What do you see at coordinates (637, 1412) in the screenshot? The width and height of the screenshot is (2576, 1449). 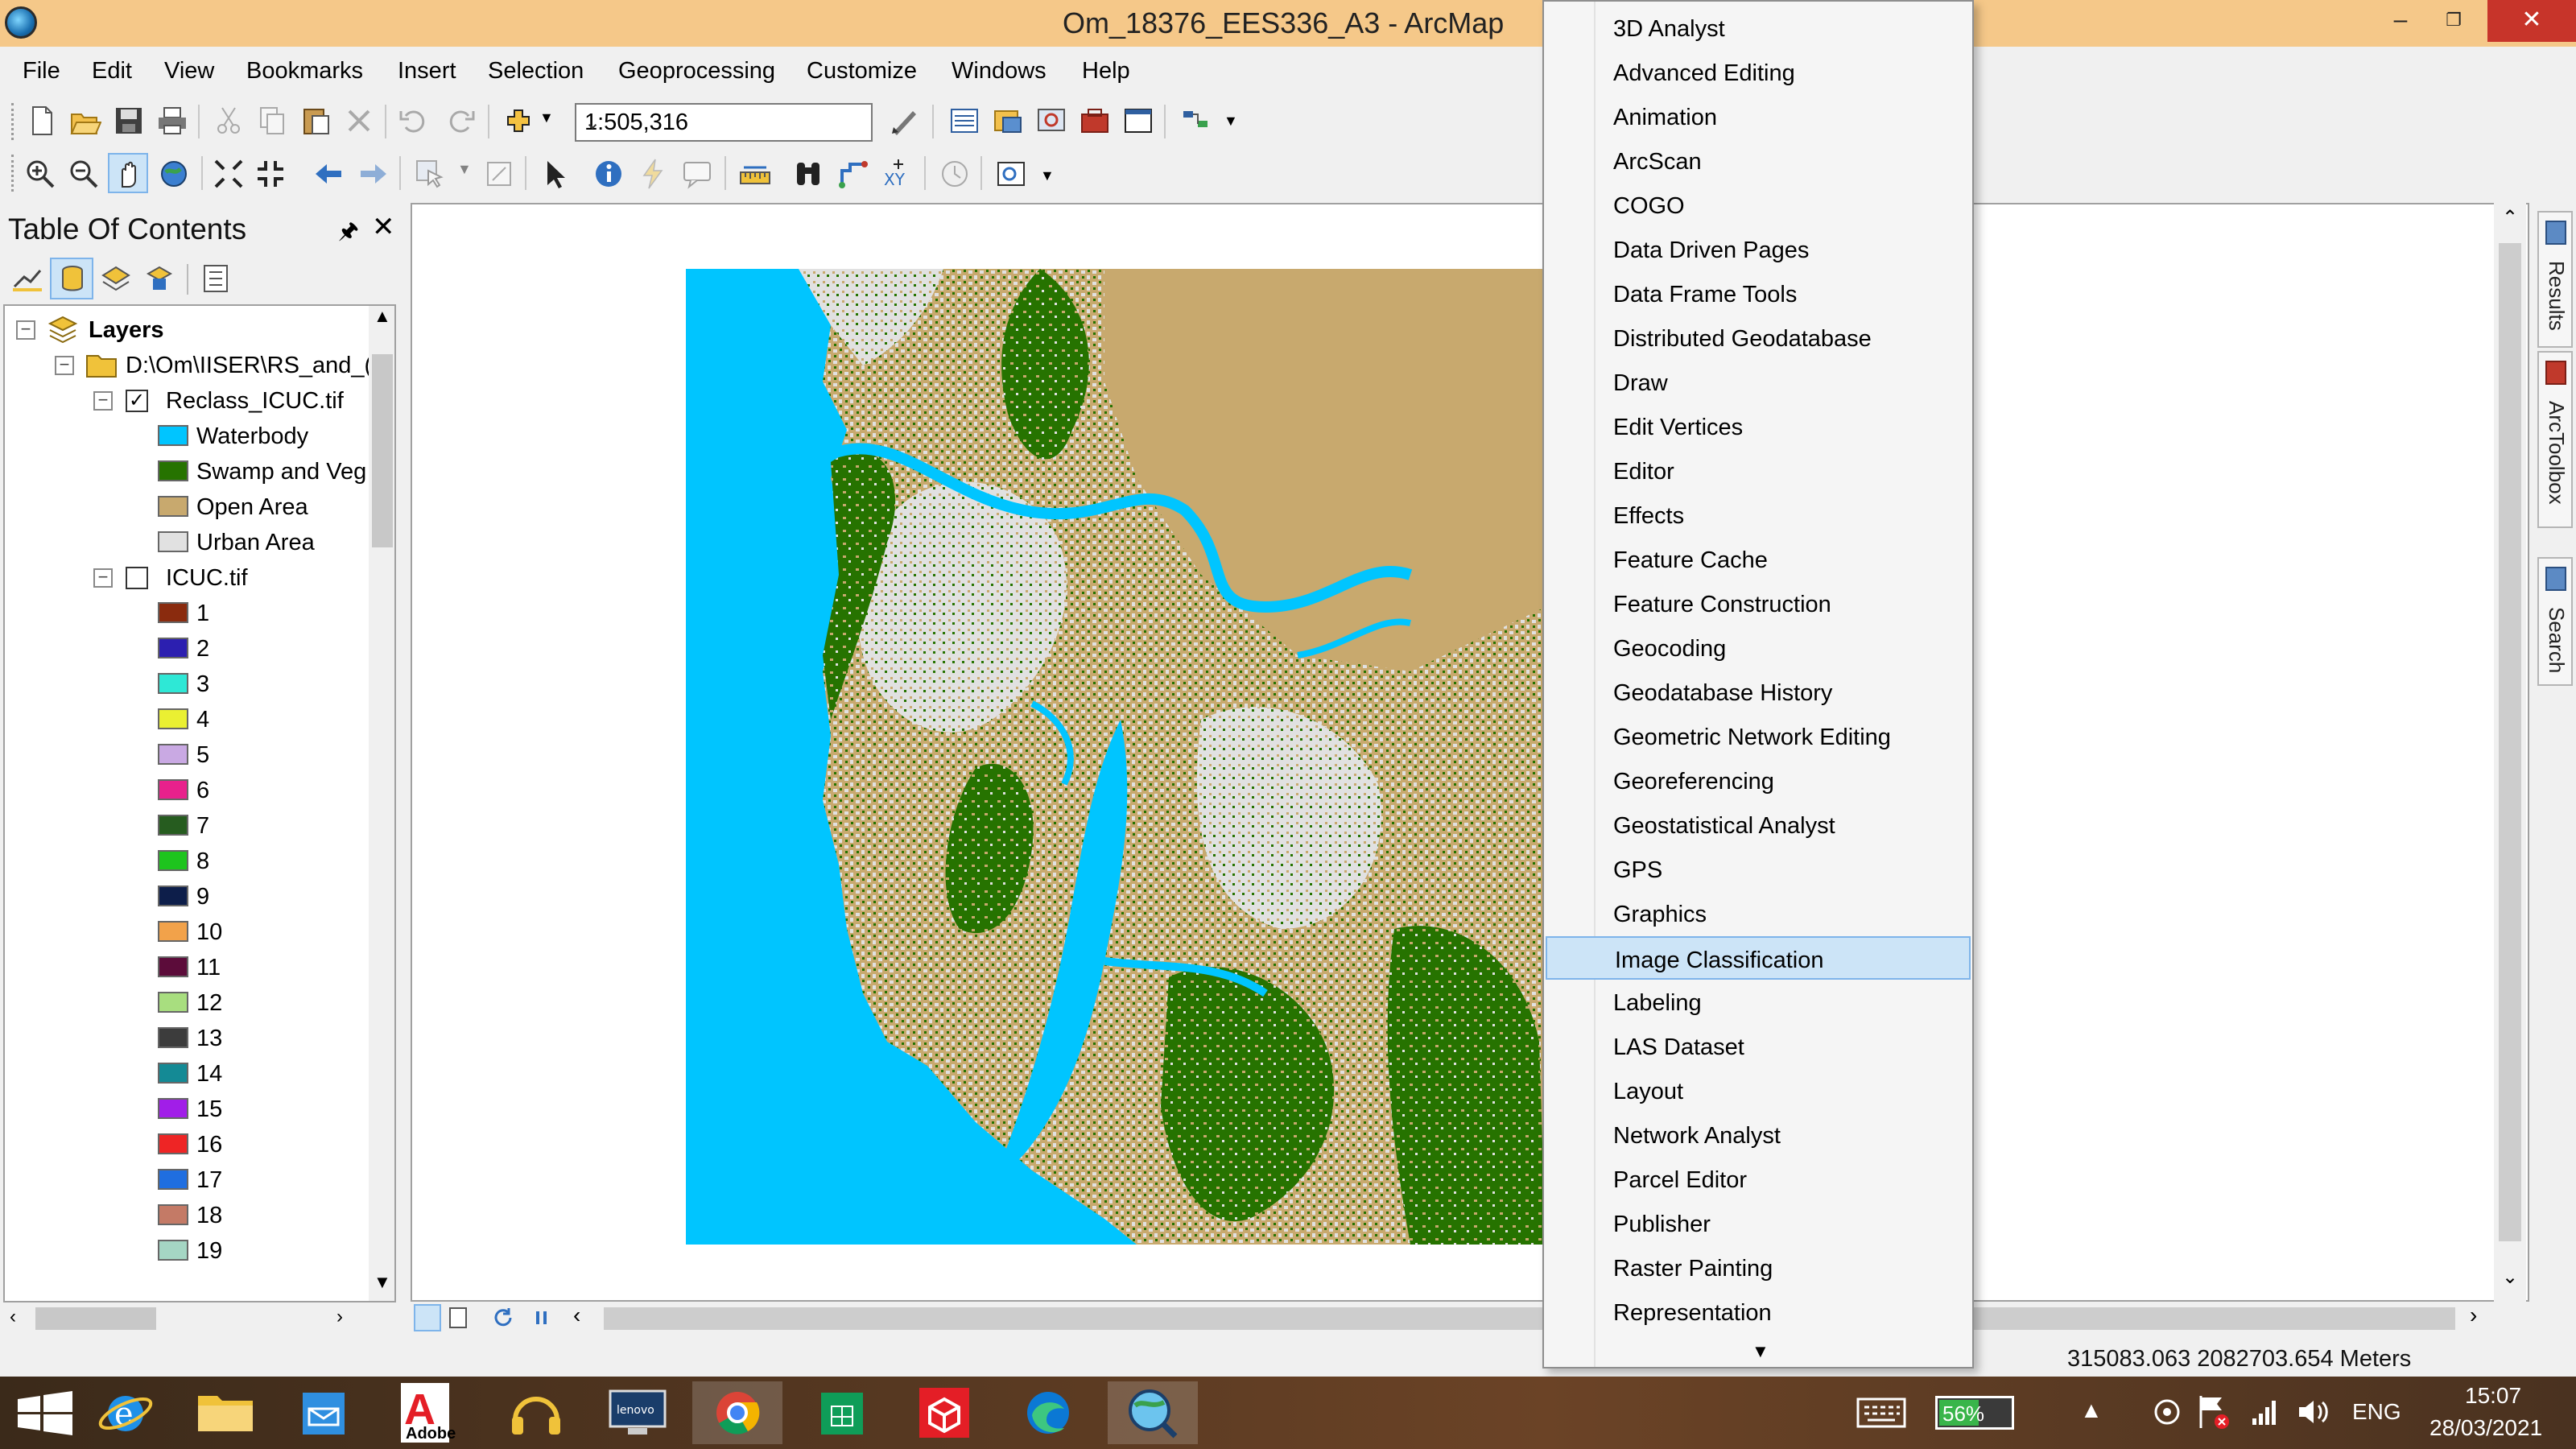 I see `lenovo-icon: lenovo` at bounding box center [637, 1412].